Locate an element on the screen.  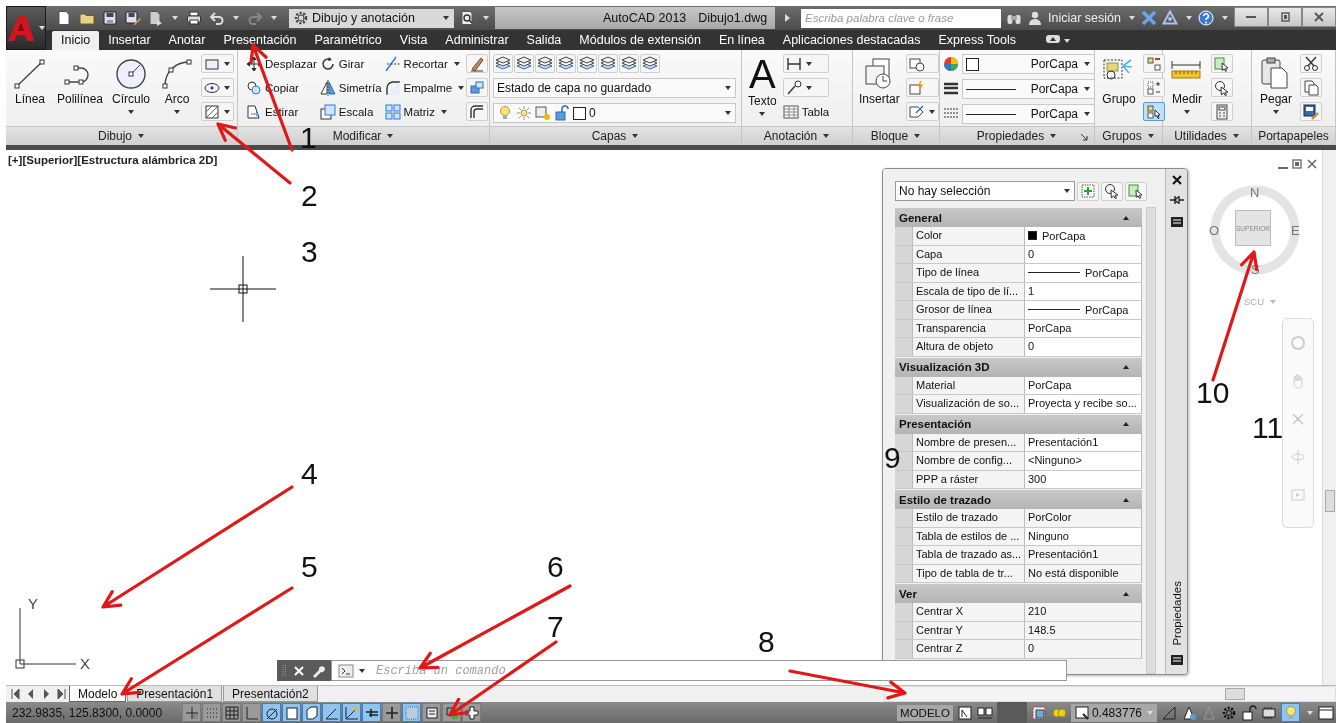
padlock-icon is located at coordinates (1249, 712).